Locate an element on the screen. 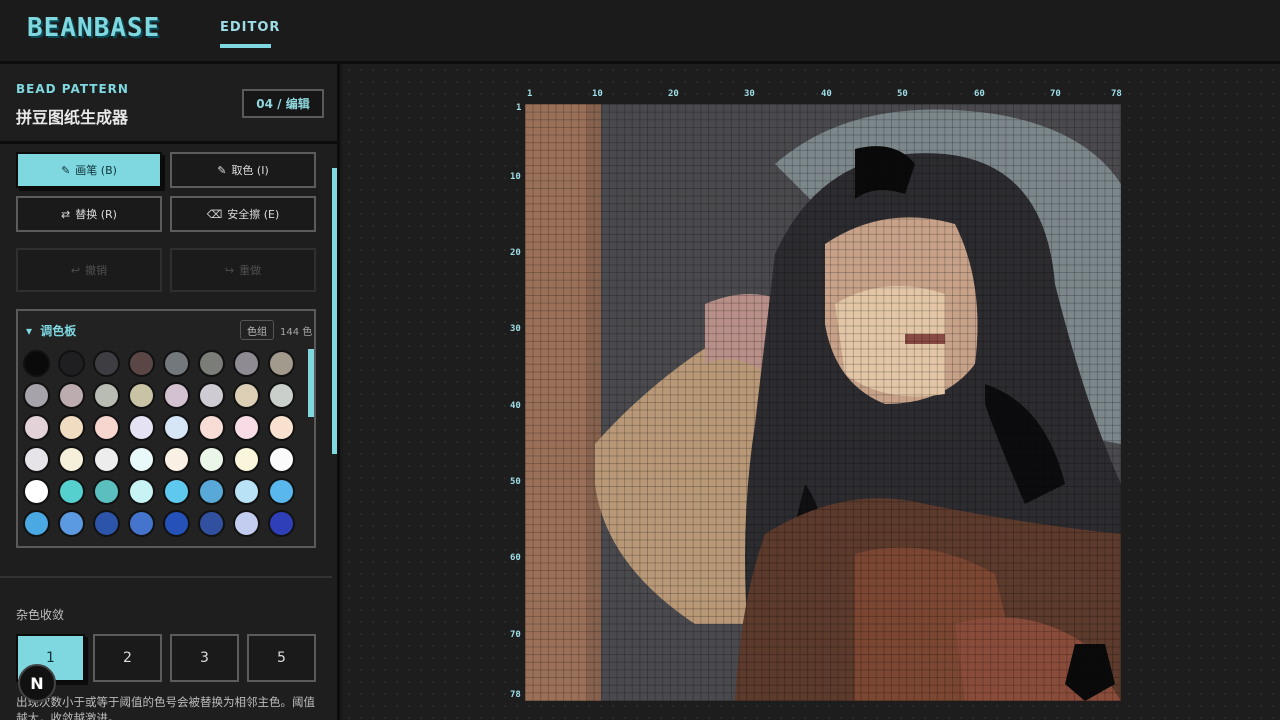  noise-hint: 出现次数小于或等于阈值的色号会被替换为相邻主色。阈值越大，收敛越激进。 is located at coordinates (165, 707).